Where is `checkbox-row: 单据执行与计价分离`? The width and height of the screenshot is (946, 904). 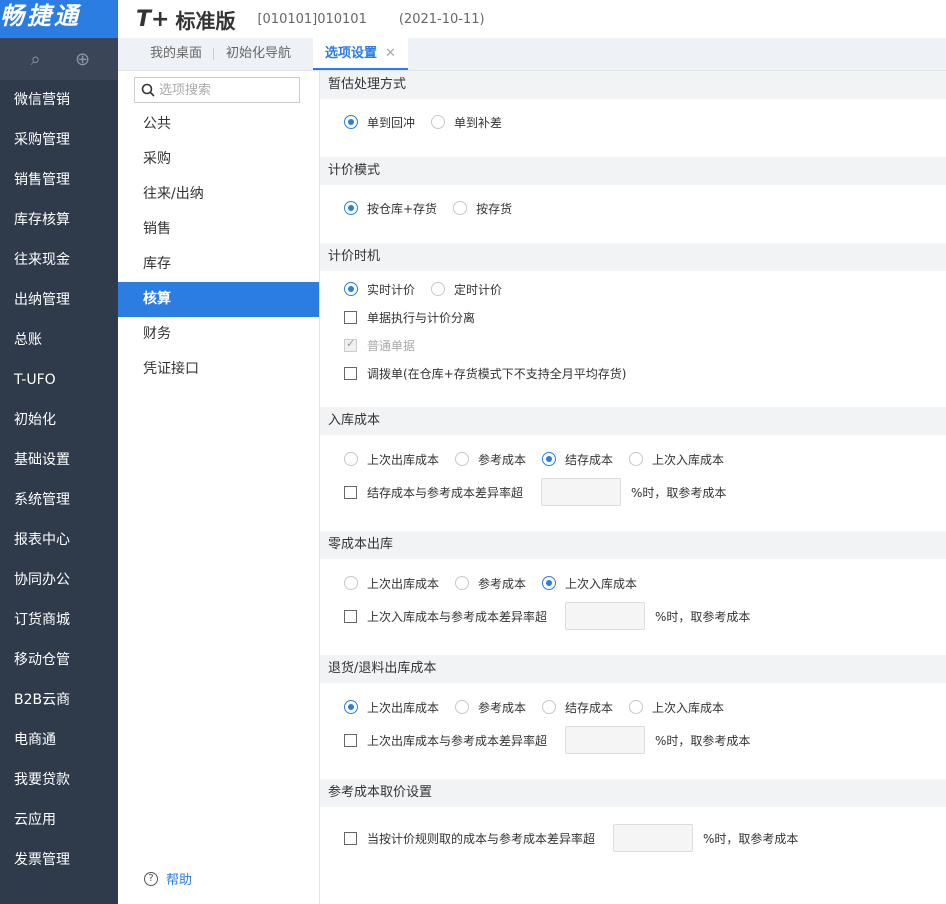
checkbox-row: 单据执行与计价分离 is located at coordinates (633, 317).